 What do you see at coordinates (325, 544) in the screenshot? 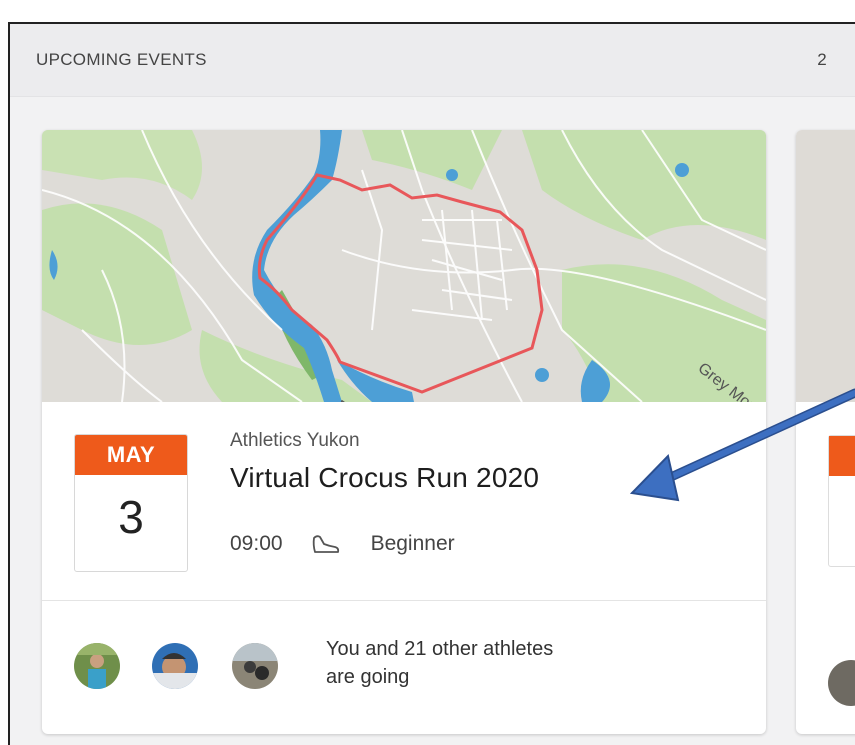
I see `shoe-icon` at bounding box center [325, 544].